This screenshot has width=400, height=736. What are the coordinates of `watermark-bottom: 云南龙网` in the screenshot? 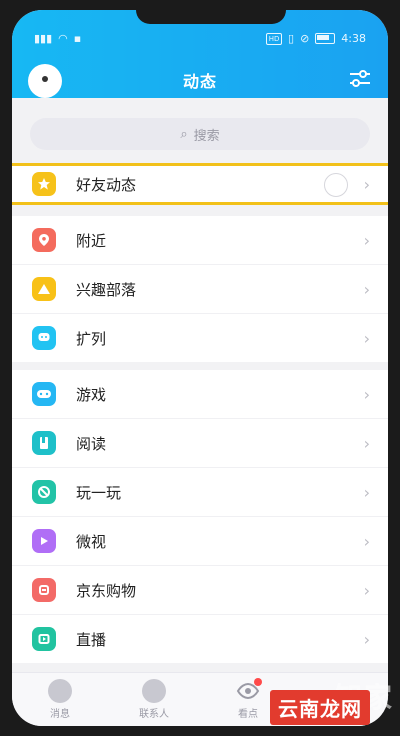 It's located at (320, 707).